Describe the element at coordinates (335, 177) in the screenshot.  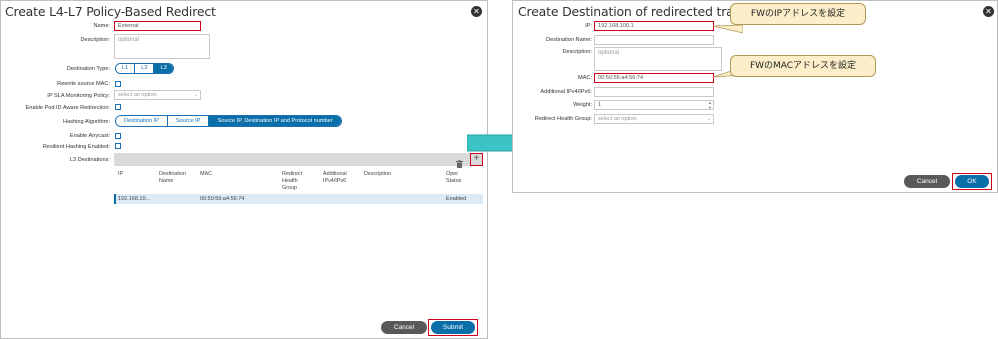
I see `col-additional-ip: Additional IPv4/IPv6` at that location.